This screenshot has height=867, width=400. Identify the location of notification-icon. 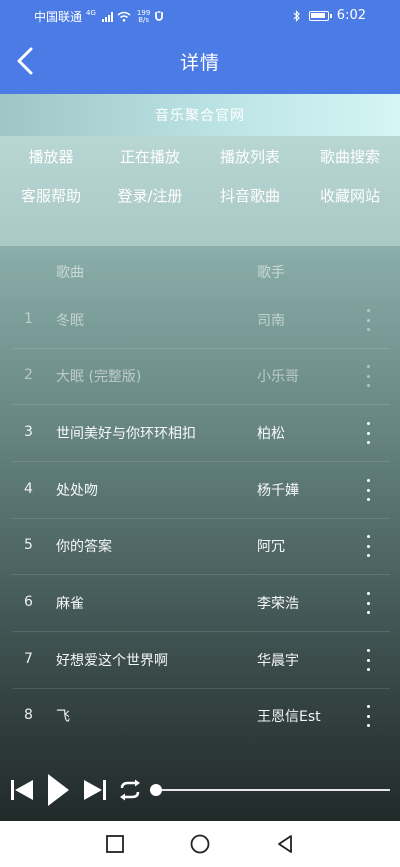
(159, 16).